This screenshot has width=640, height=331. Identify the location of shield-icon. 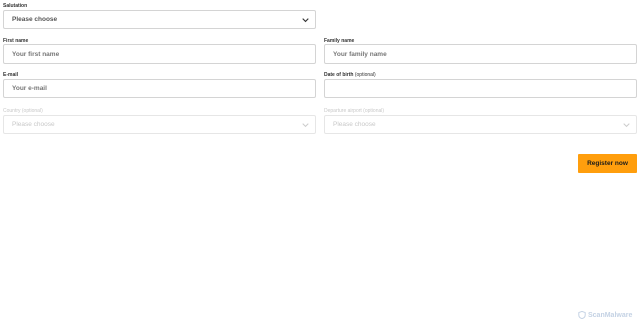
(582, 315).